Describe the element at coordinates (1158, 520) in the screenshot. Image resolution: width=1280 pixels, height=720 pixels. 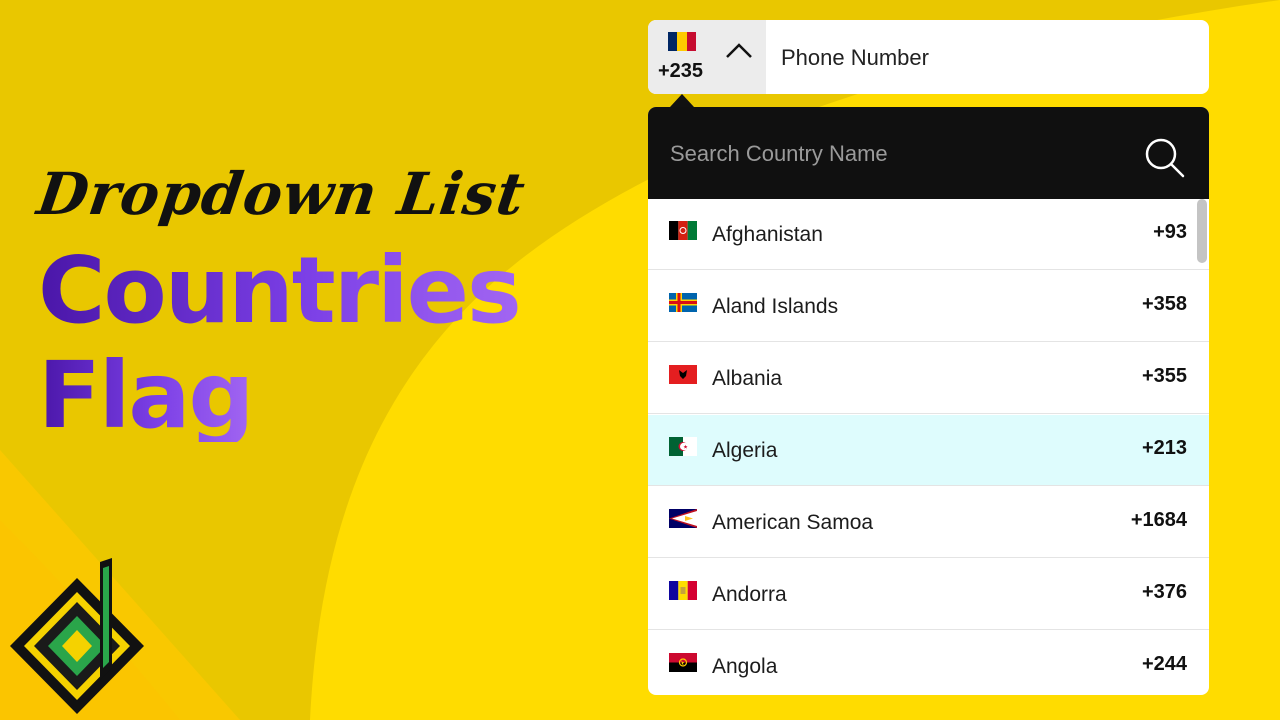
I see `country-dial-code: +1684` at that location.